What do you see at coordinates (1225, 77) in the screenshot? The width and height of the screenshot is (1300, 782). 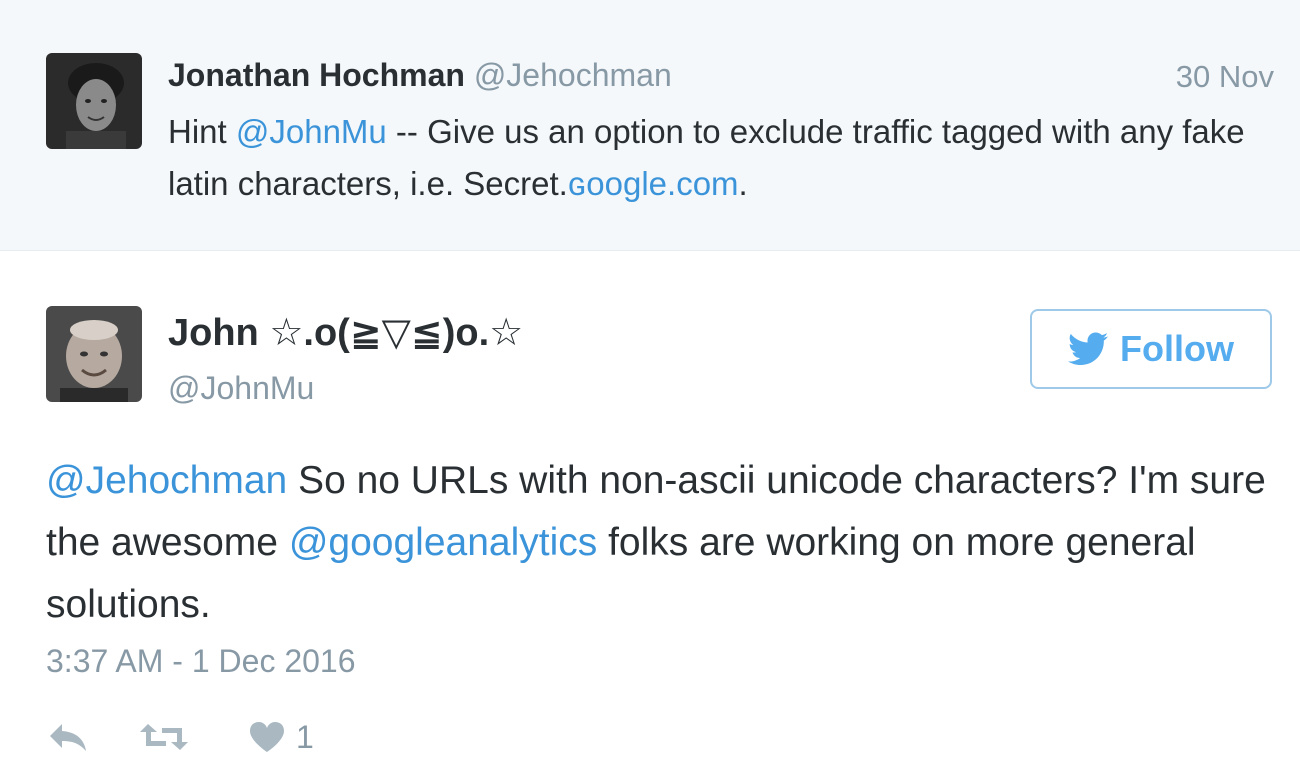 I see `parent-timestamp: 30 Nov` at bounding box center [1225, 77].